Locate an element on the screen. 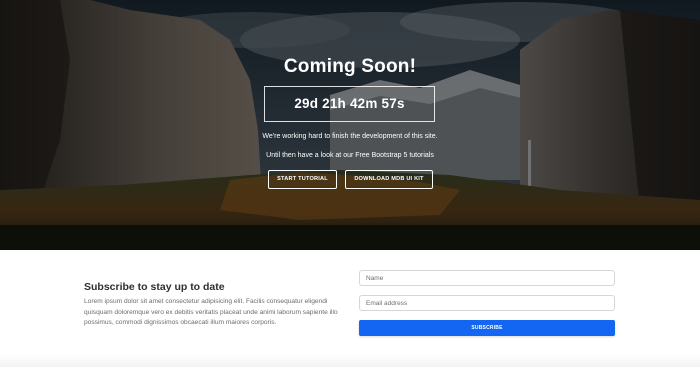  start-tutorial-button: START TUTORIAL is located at coordinates (302, 179).